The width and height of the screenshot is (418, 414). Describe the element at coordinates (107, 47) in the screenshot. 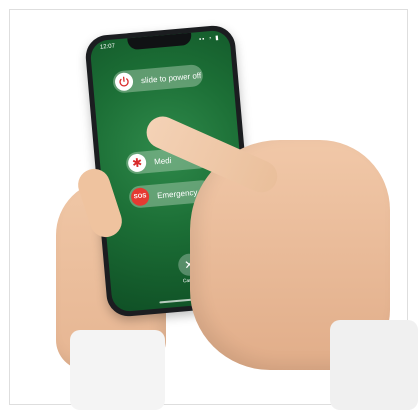

I see `status-time: 12:07` at that location.